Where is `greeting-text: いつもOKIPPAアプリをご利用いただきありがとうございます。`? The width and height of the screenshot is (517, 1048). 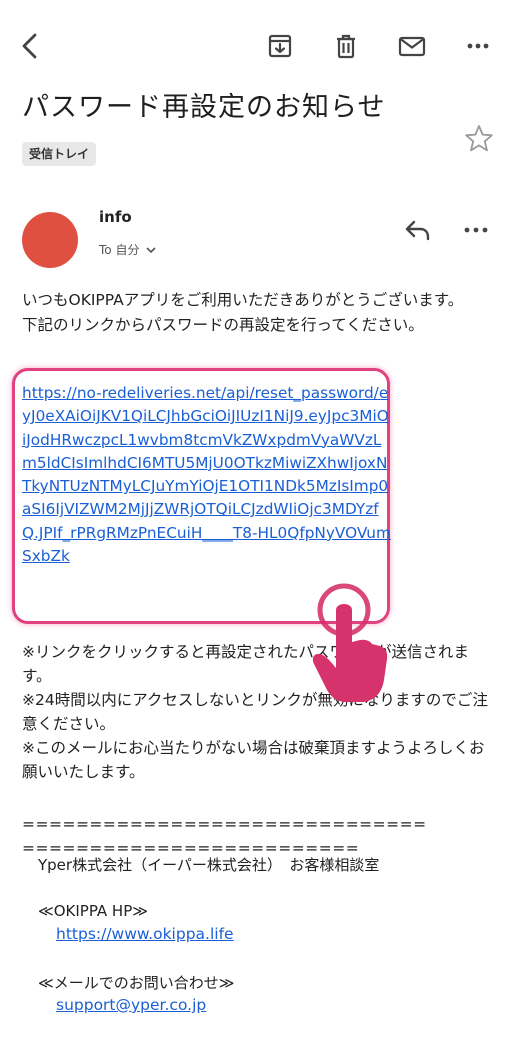 greeting-text: いつもOKIPPAアプリをご利用いただきありがとうございます。 is located at coordinates (243, 300).